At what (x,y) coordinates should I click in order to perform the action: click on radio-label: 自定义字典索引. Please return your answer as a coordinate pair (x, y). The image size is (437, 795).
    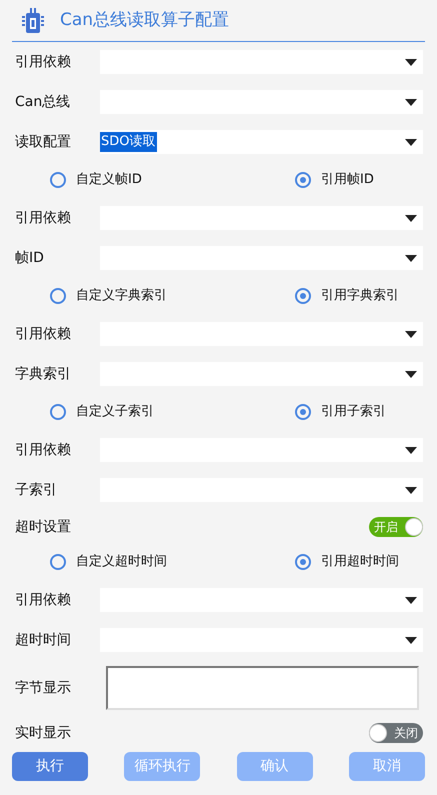
    Looking at the image, I should click on (121, 296).